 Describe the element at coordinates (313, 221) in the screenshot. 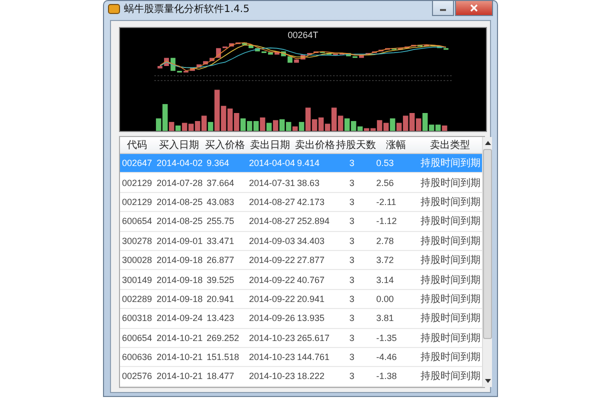

I see `table-cell-text: 252.894` at that location.